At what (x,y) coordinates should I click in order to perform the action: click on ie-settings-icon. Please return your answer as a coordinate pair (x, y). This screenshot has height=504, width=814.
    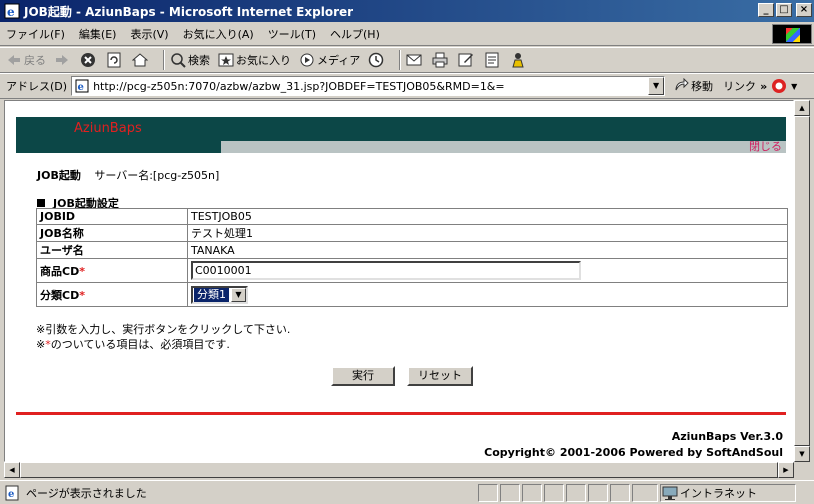
    Looking at the image, I should click on (779, 86).